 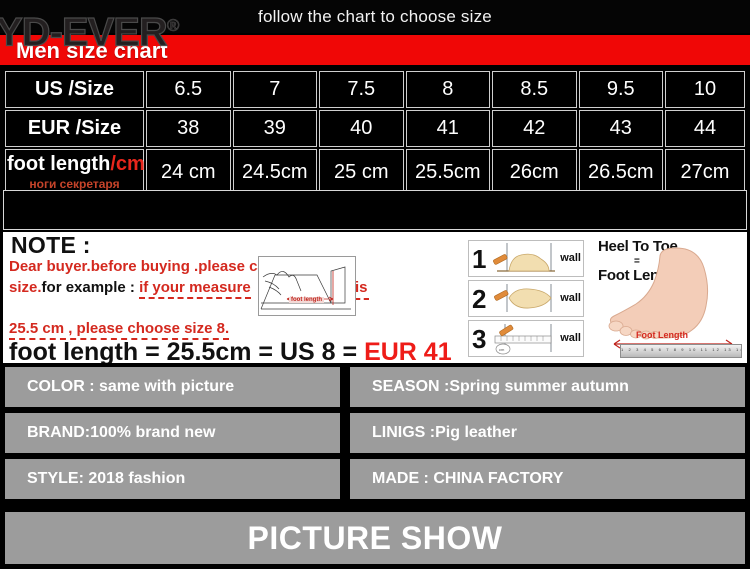 I want to click on brand-logo: YD-EVER®, so click(x=90, y=30).